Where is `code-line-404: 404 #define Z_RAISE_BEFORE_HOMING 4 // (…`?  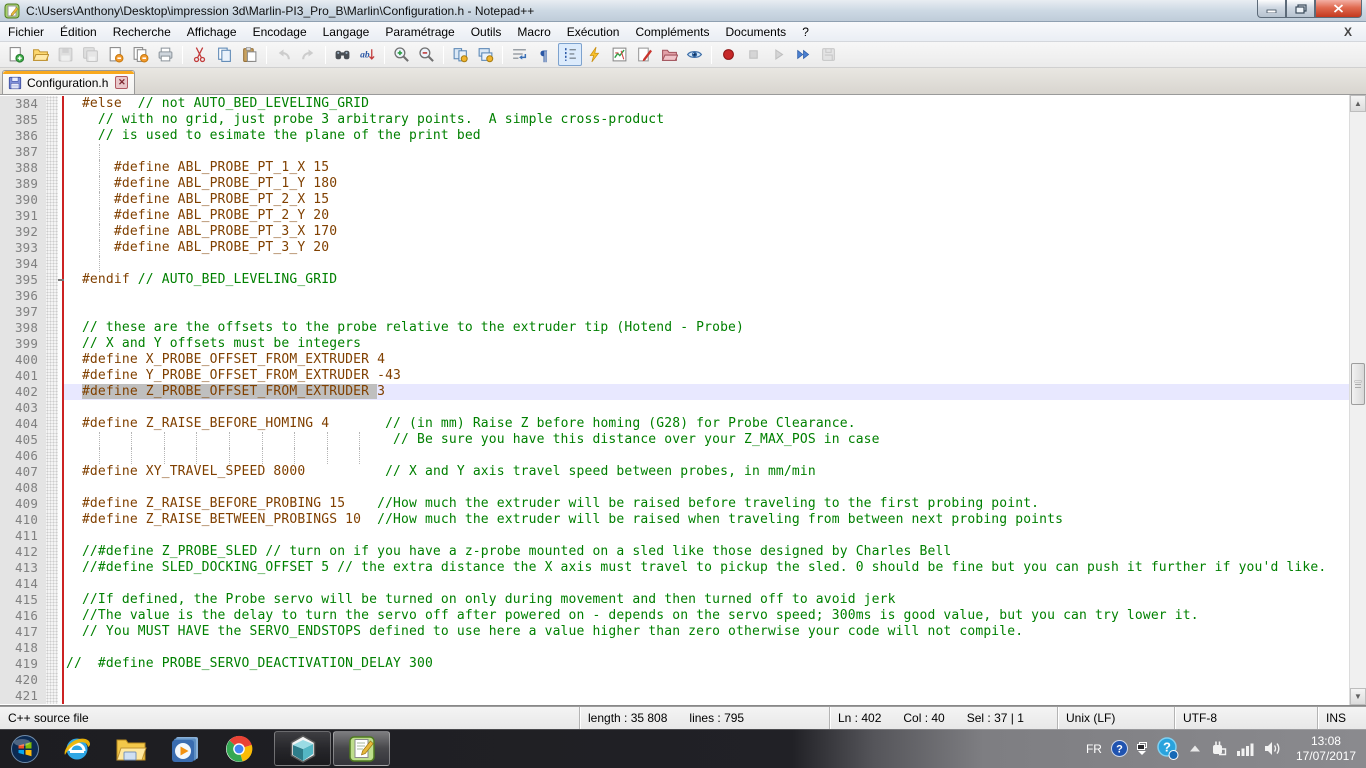
code-line-404: 404 #define Z_RAISE_BEFORE_HOMING 4 // (… is located at coordinates (674, 424).